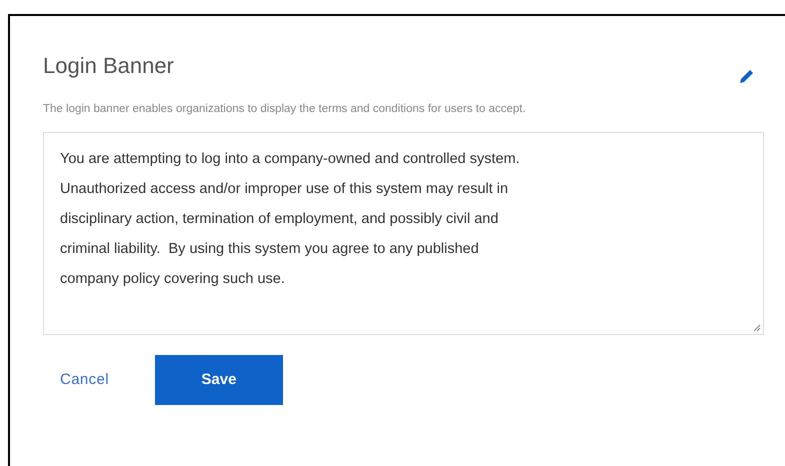 The image size is (785, 466). Describe the element at coordinates (285, 109) in the screenshot. I see `card-description: The login banner enables organizations to display the terms and conditions for users to accept.` at that location.